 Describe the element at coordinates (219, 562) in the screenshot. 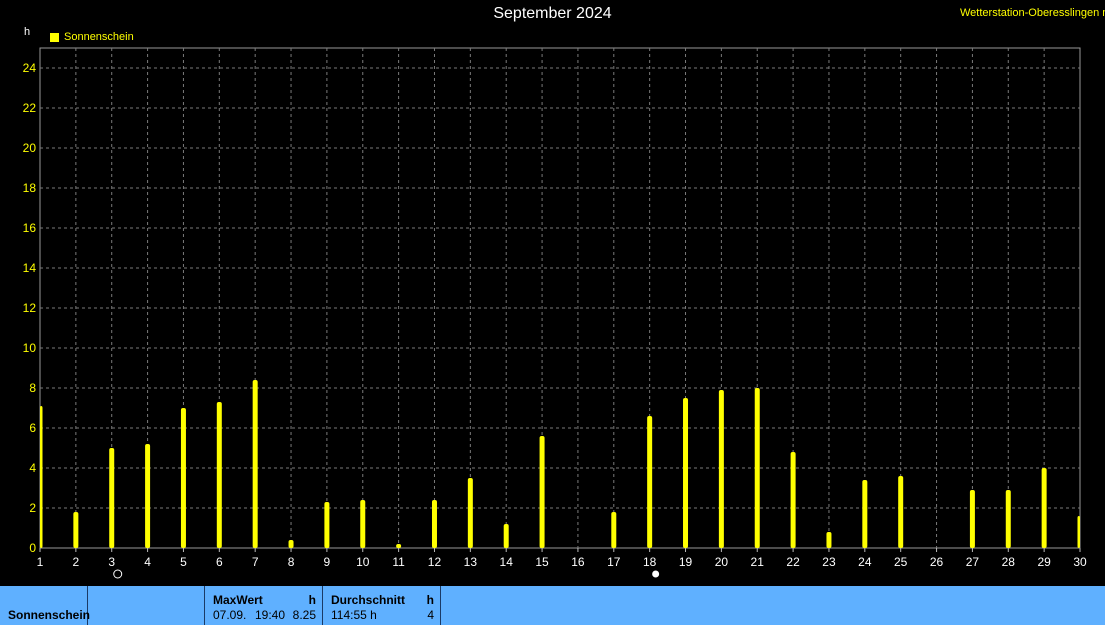

I see `x-tick-label: 6` at that location.